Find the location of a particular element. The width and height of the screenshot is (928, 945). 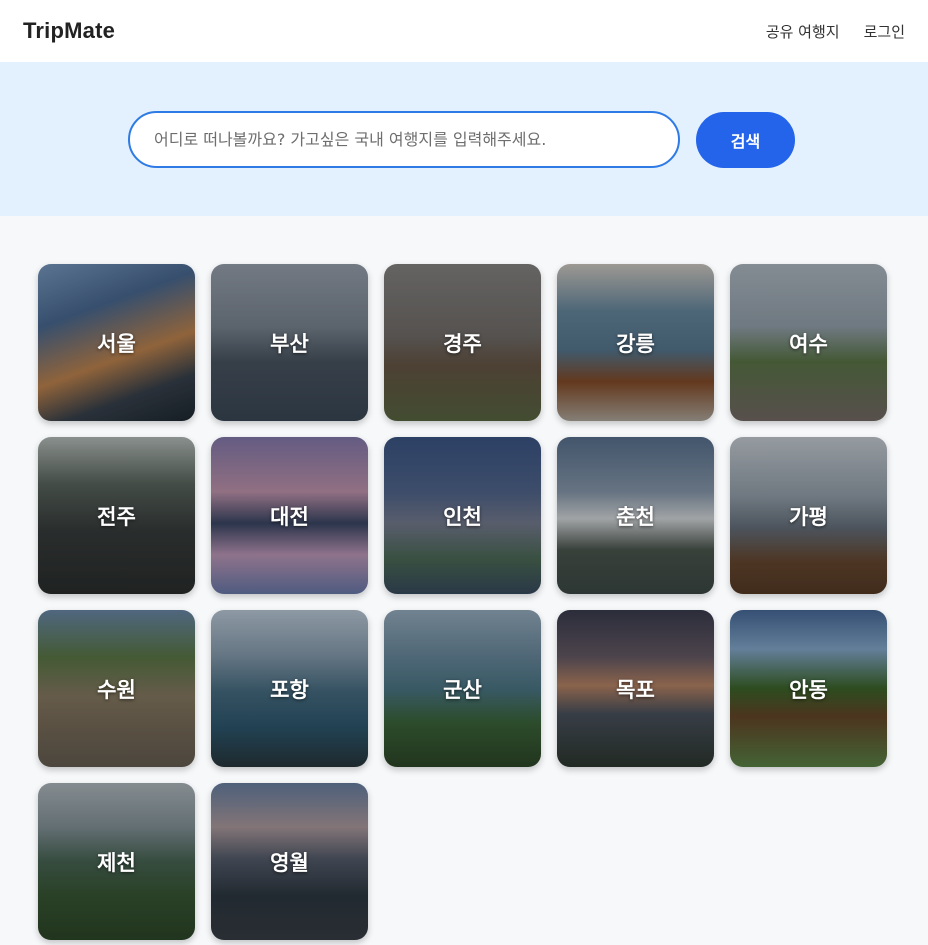

destination-name: 전주 is located at coordinates (116, 516).